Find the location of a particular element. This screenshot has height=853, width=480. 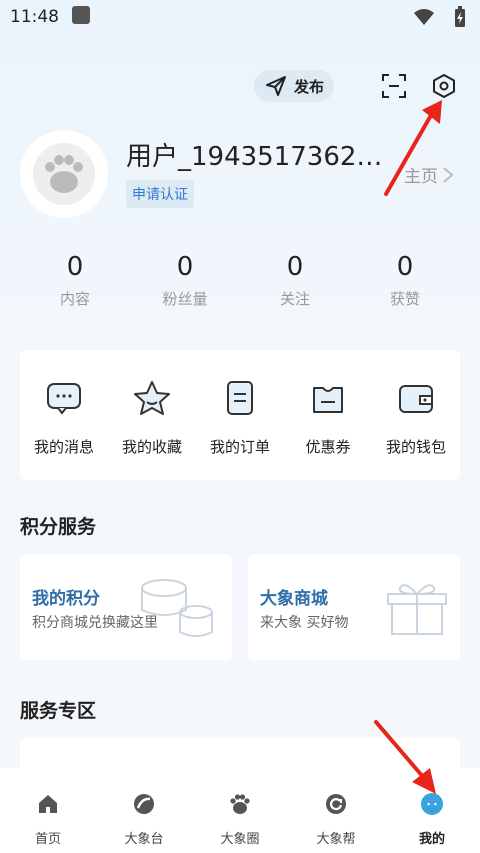

publish-button: 发布 is located at coordinates (294, 86).